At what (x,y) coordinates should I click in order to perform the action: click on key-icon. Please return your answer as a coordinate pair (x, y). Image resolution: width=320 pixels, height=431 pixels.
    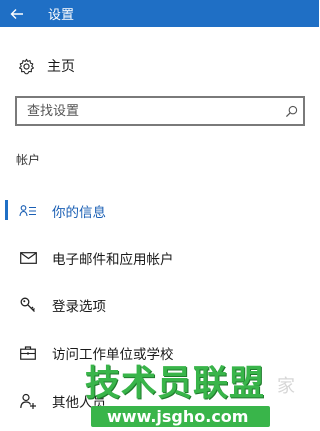
    Looking at the image, I should click on (28, 305).